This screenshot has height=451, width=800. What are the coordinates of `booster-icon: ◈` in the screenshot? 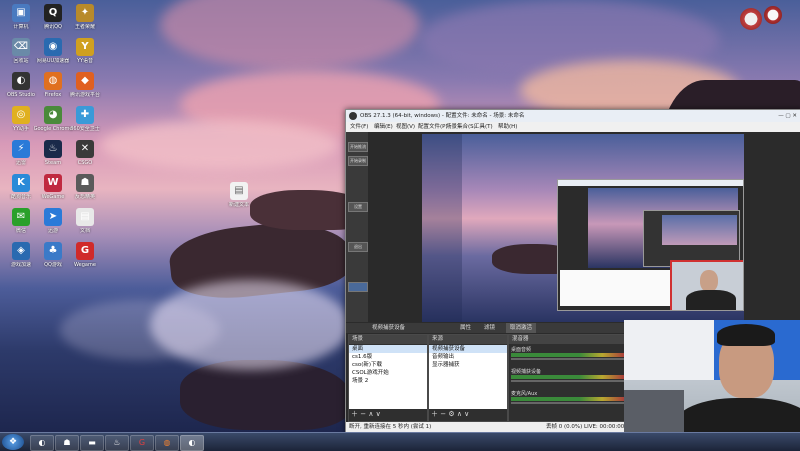 It's located at (21, 251).